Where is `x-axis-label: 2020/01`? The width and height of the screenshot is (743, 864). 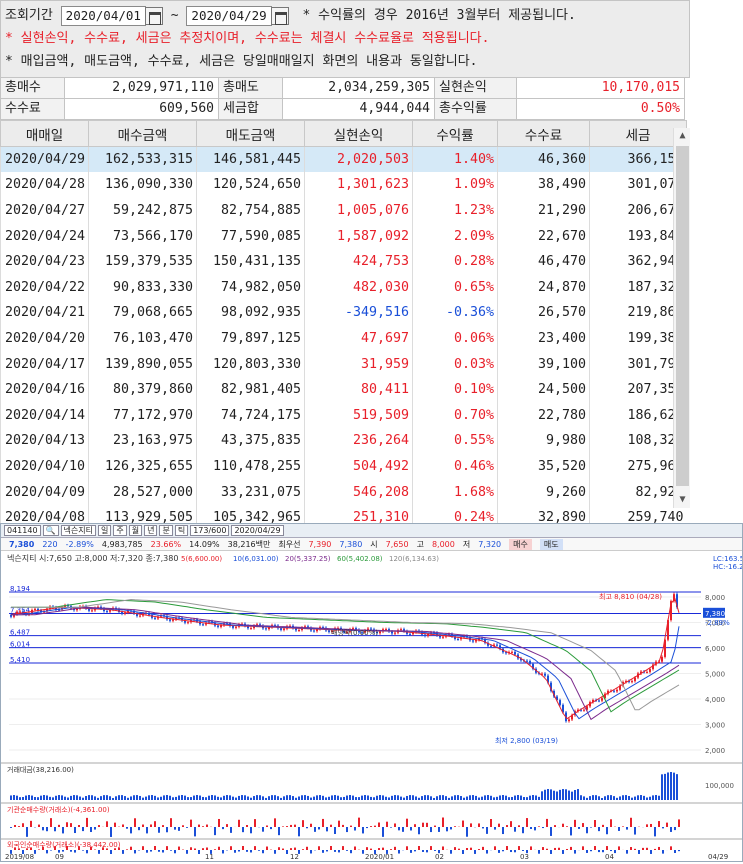 x-axis-label: 2020/01 is located at coordinates (379, 856).